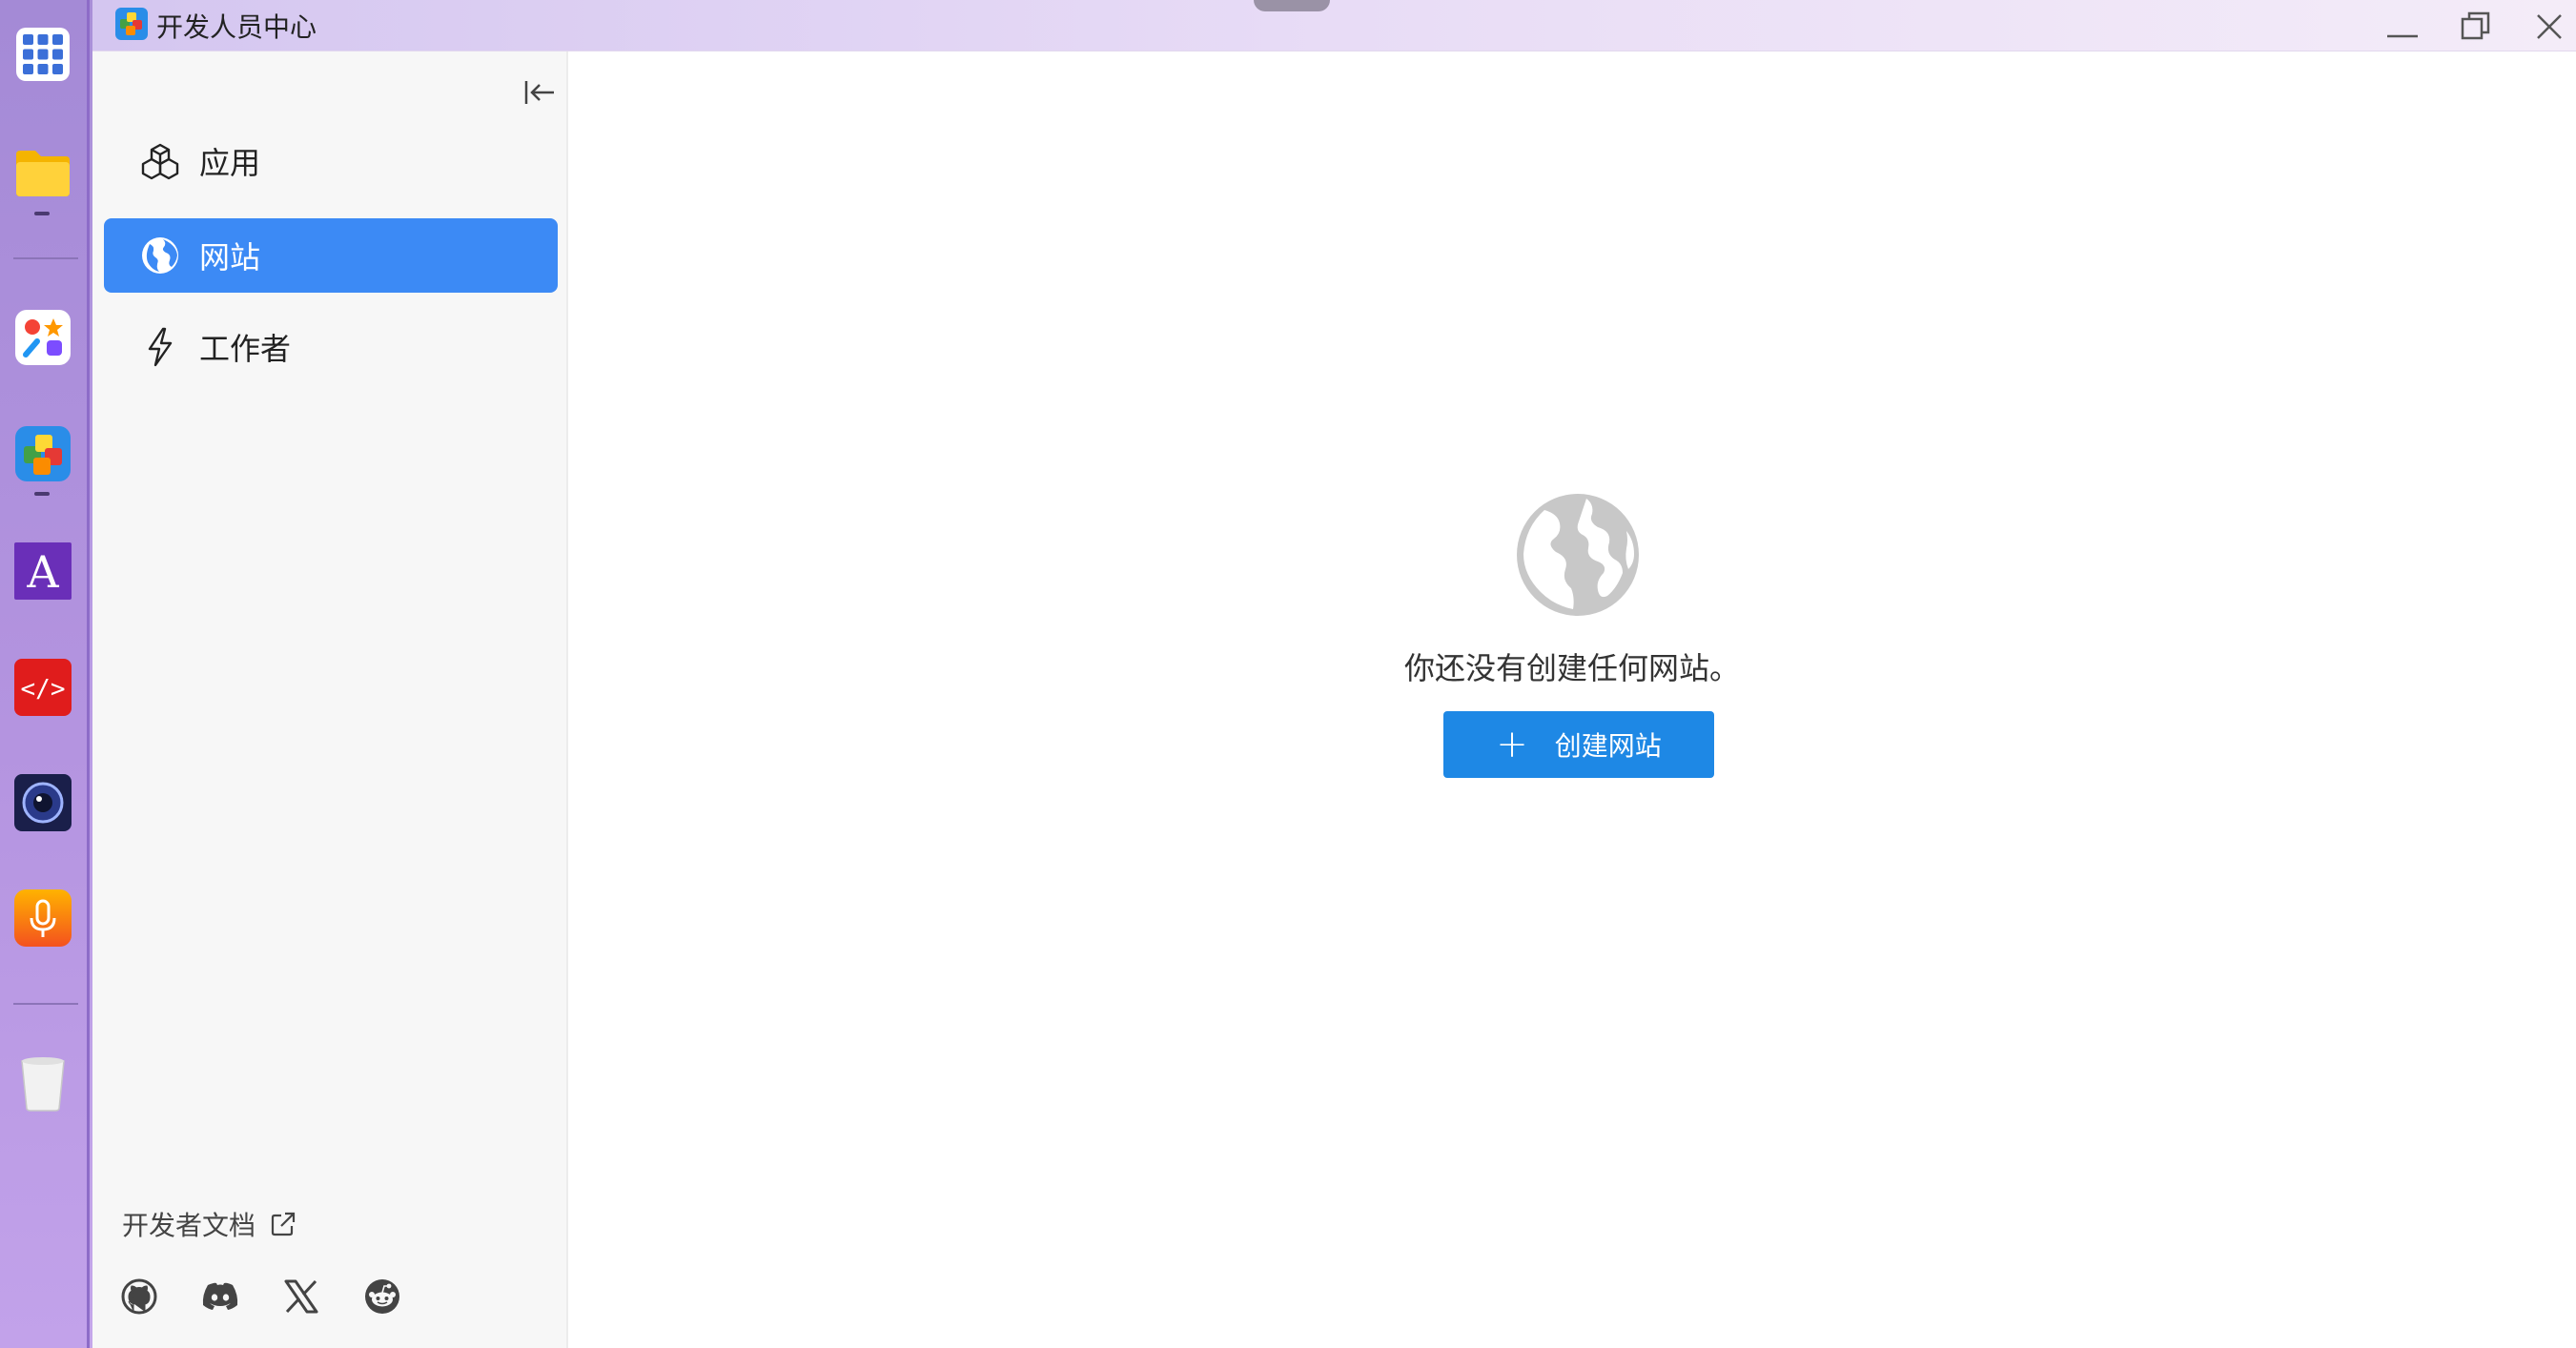  I want to click on minimize-icon, so click(2402, 36).